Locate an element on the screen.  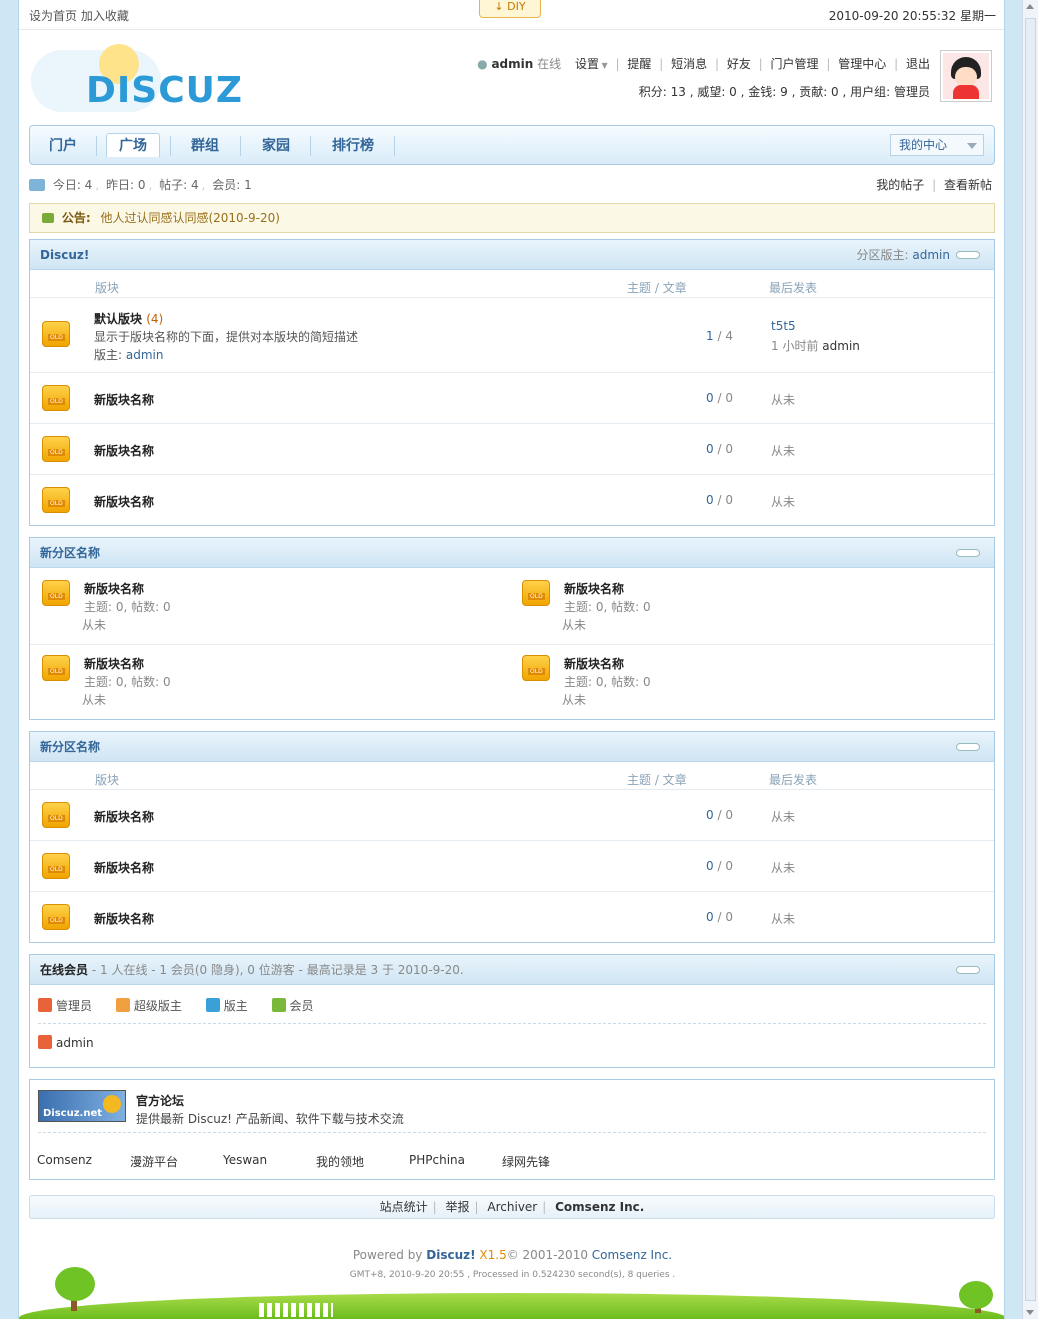
logout-link: 退出 is located at coordinates (918, 64).